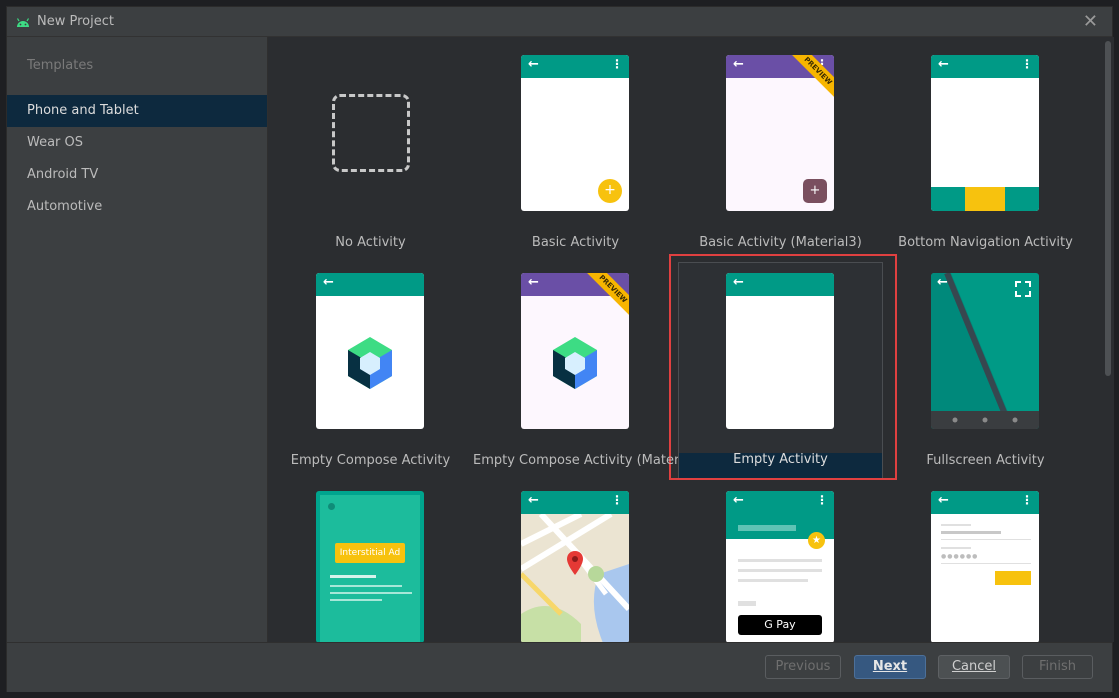  Describe the element at coordinates (1057, 667) in the screenshot. I see `finish-button: Finish` at that location.